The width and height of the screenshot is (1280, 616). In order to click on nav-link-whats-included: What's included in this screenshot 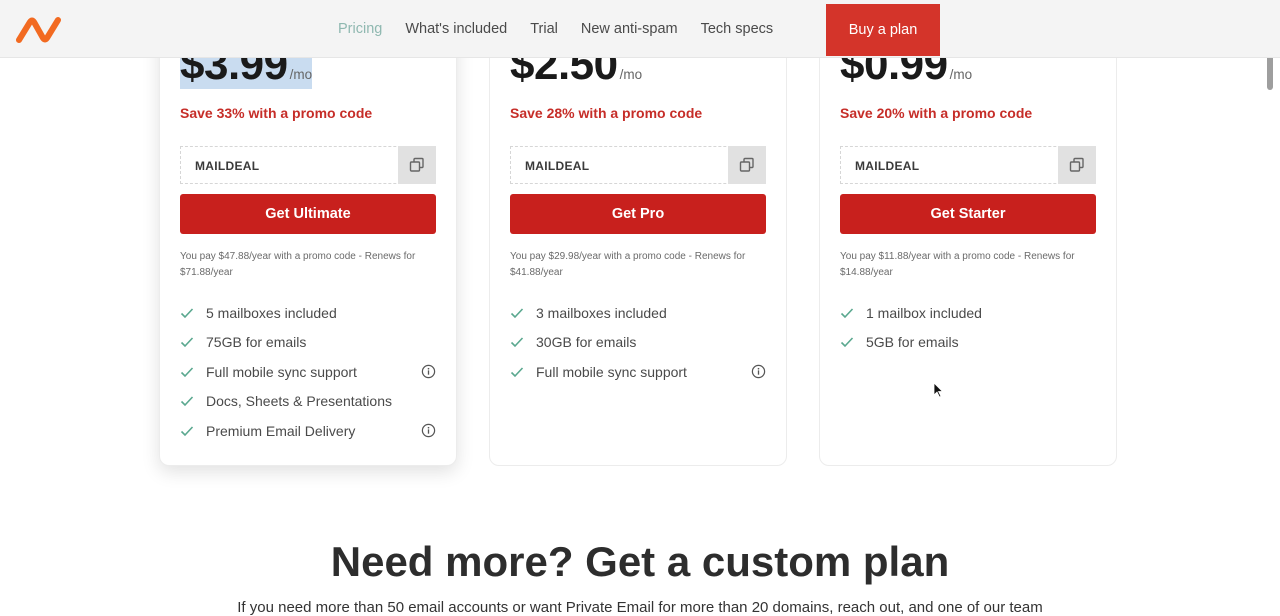, I will do `click(456, 29)`.